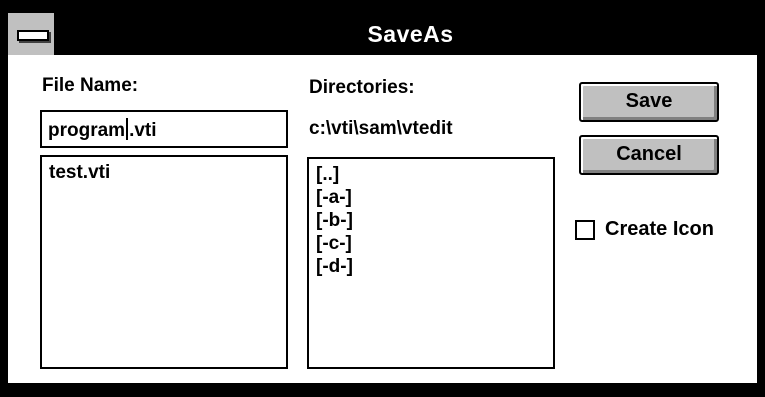  I want to click on file-name-input: program .vti, so click(164, 129).